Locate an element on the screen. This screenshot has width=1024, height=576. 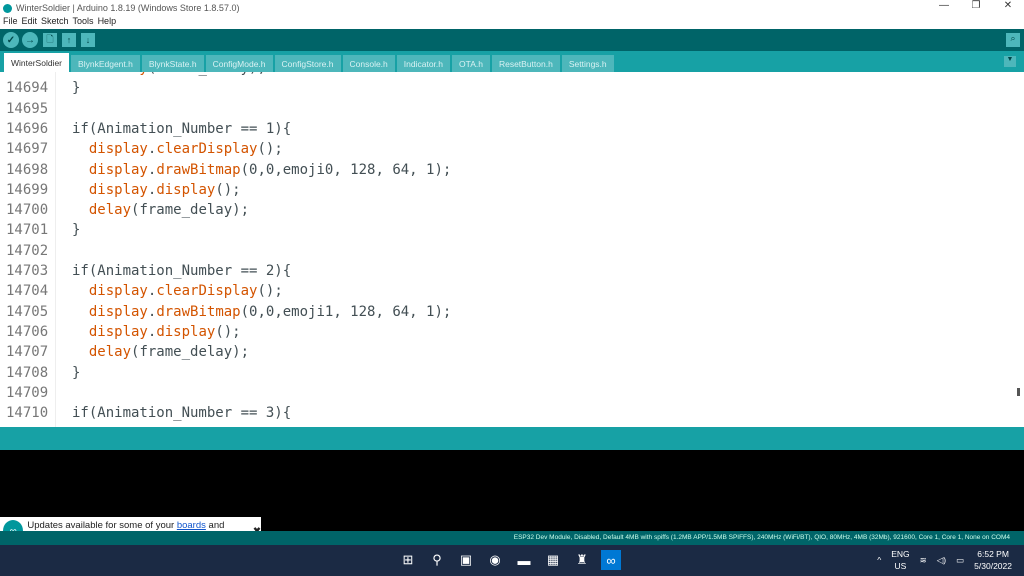
volume-icon: ◁) is located at coordinates (941, 560).